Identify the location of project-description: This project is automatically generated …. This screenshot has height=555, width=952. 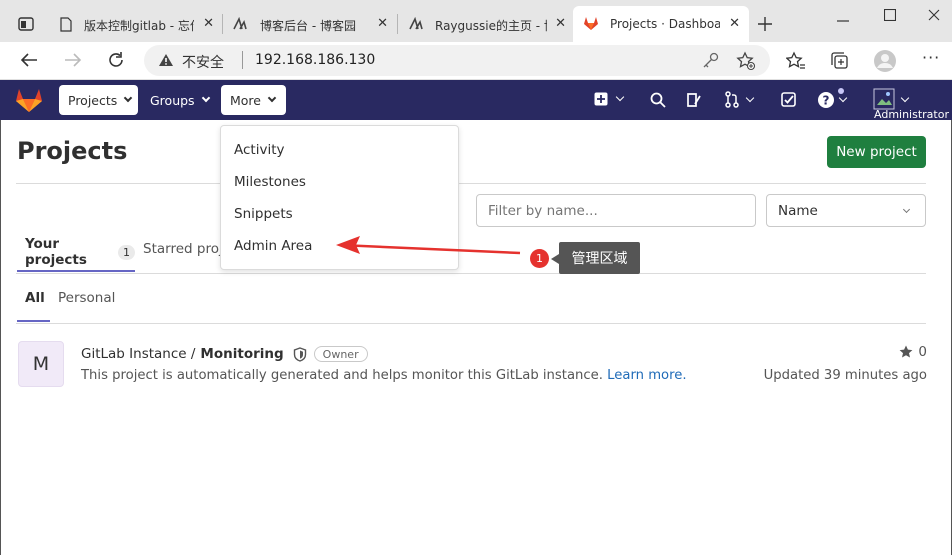
(384, 375).